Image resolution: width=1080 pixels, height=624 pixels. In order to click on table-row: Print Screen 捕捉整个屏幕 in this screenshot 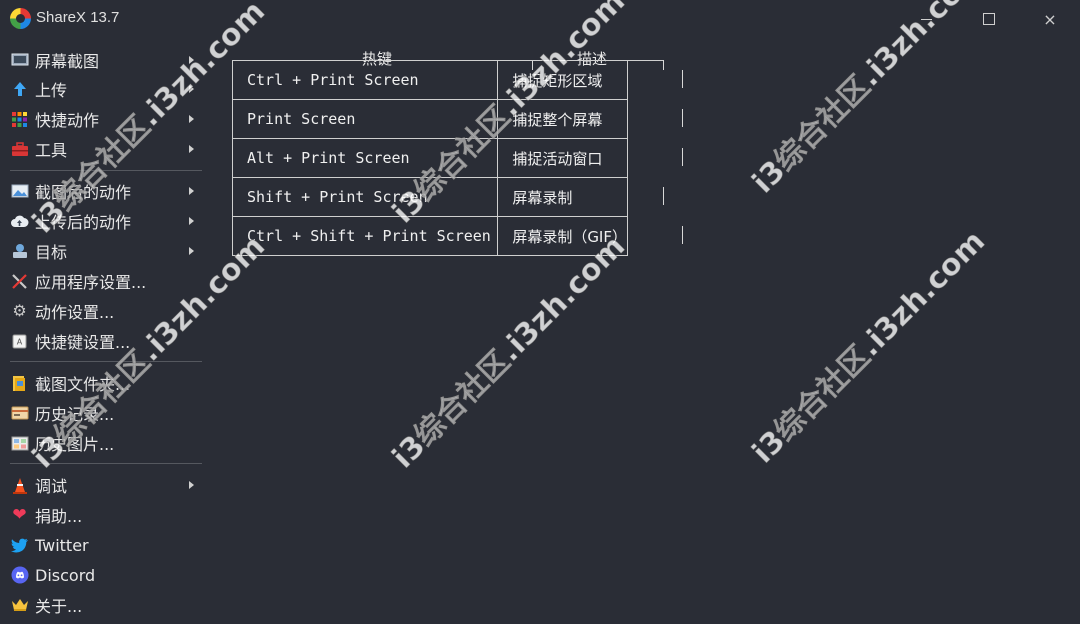, I will do `click(429, 119)`.